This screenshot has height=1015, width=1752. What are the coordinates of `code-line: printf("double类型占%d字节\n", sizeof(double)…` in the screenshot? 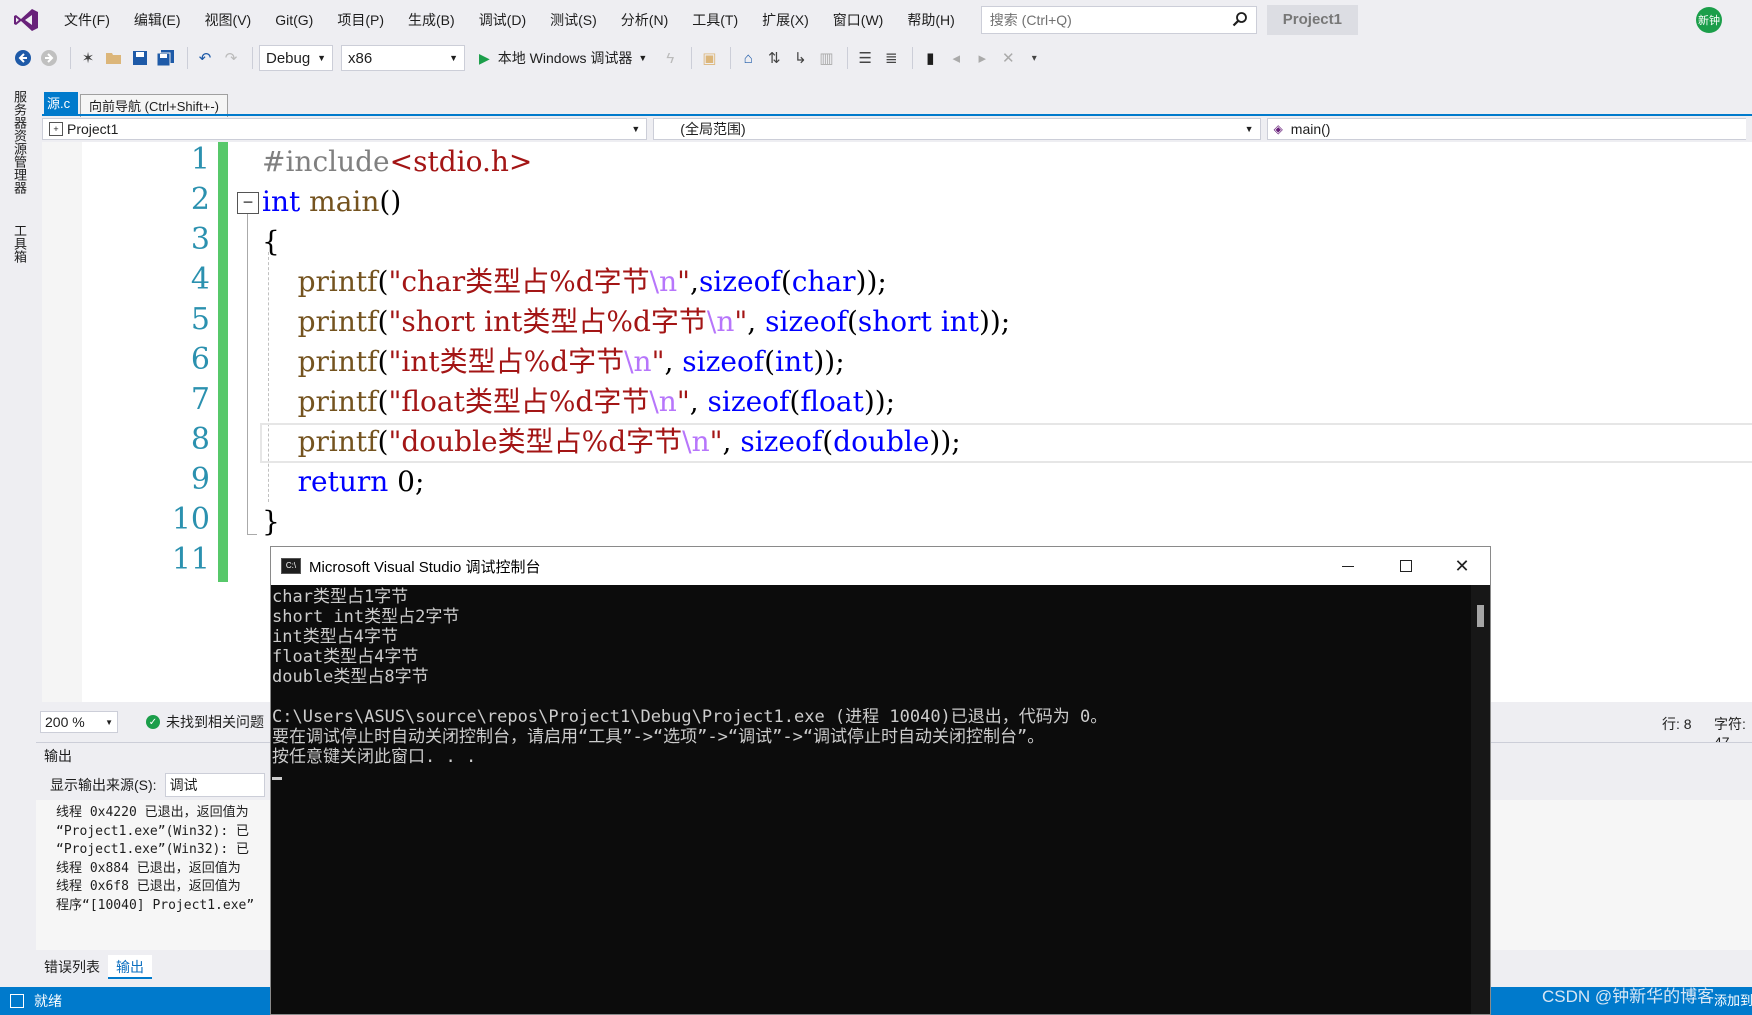 It's located at (629, 441).